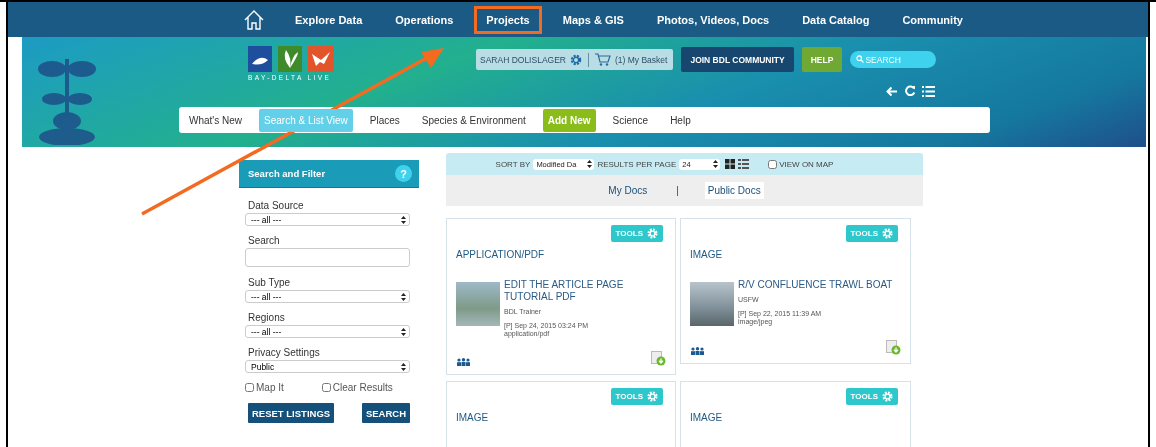 The width and height of the screenshot is (1156, 447). What do you see at coordinates (641, 59) in the screenshot?
I see `basket-link: (1) My Basket` at bounding box center [641, 59].